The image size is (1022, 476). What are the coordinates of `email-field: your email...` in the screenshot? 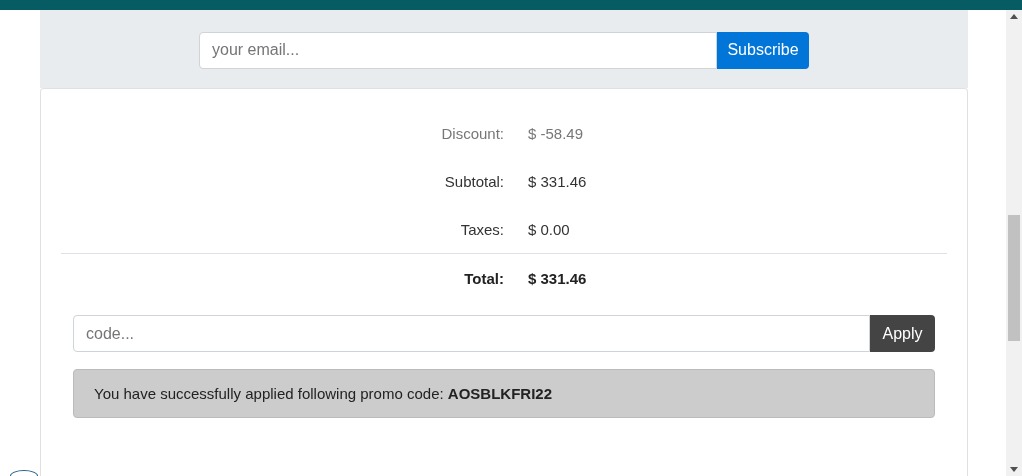 It's located at (458, 50).